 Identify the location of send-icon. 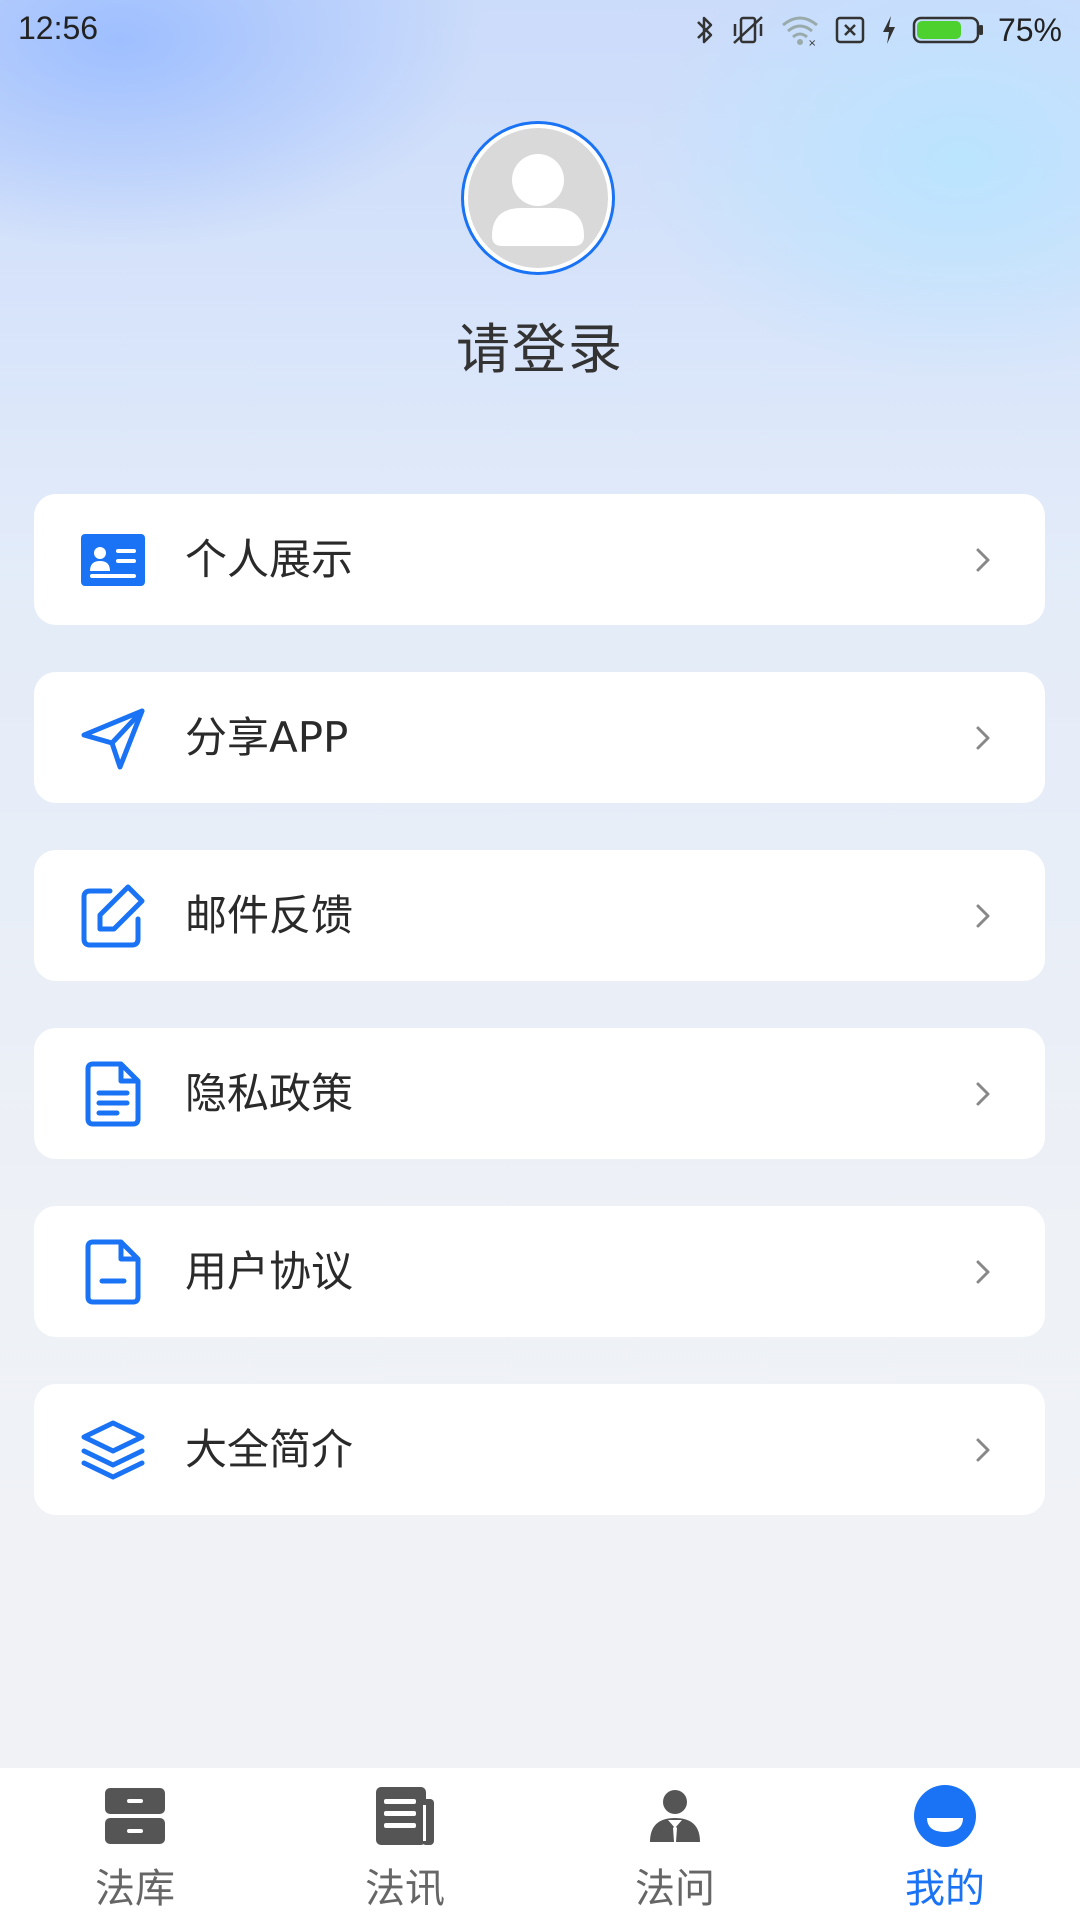
(113, 738).